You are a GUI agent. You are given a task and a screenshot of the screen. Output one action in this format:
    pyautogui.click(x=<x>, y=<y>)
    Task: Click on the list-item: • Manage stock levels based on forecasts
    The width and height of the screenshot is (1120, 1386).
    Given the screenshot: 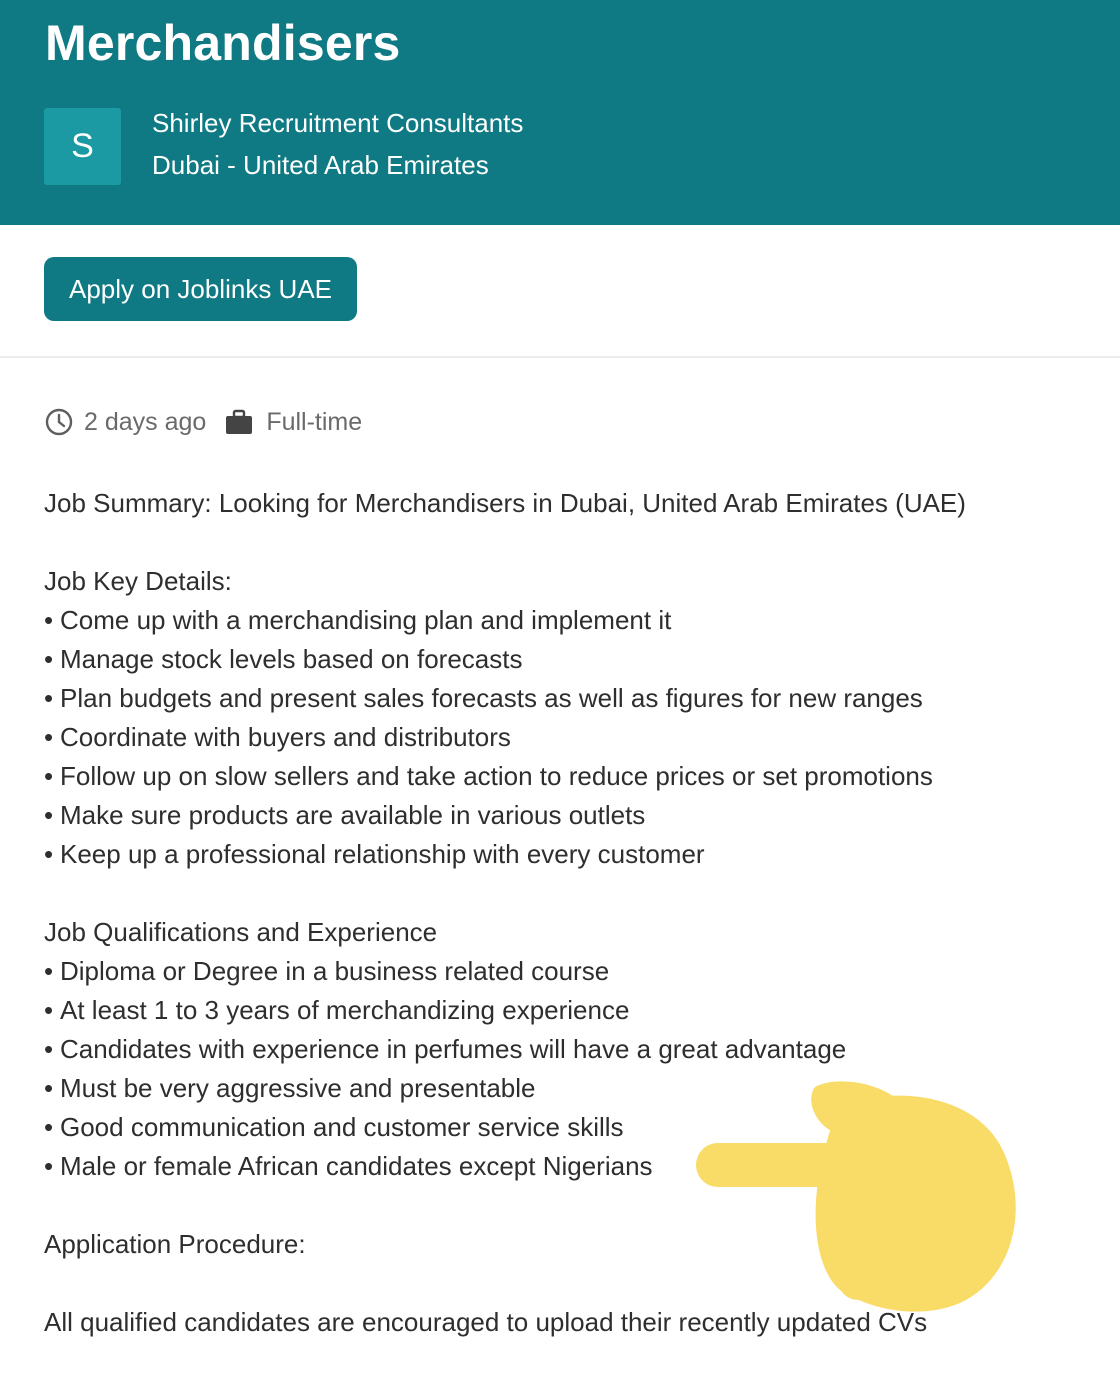 What is the action you would take?
    pyautogui.click(x=283, y=659)
    